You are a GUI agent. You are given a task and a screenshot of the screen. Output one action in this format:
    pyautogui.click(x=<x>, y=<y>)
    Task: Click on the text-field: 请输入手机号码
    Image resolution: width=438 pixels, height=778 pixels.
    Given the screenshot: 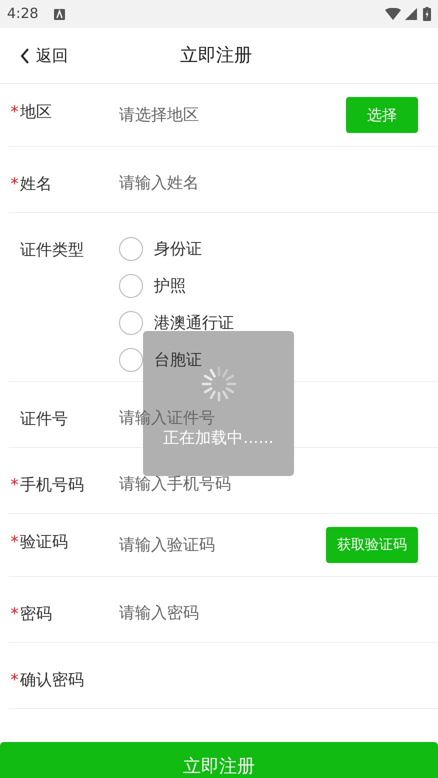 What is the action you would take?
    pyautogui.click(x=268, y=484)
    